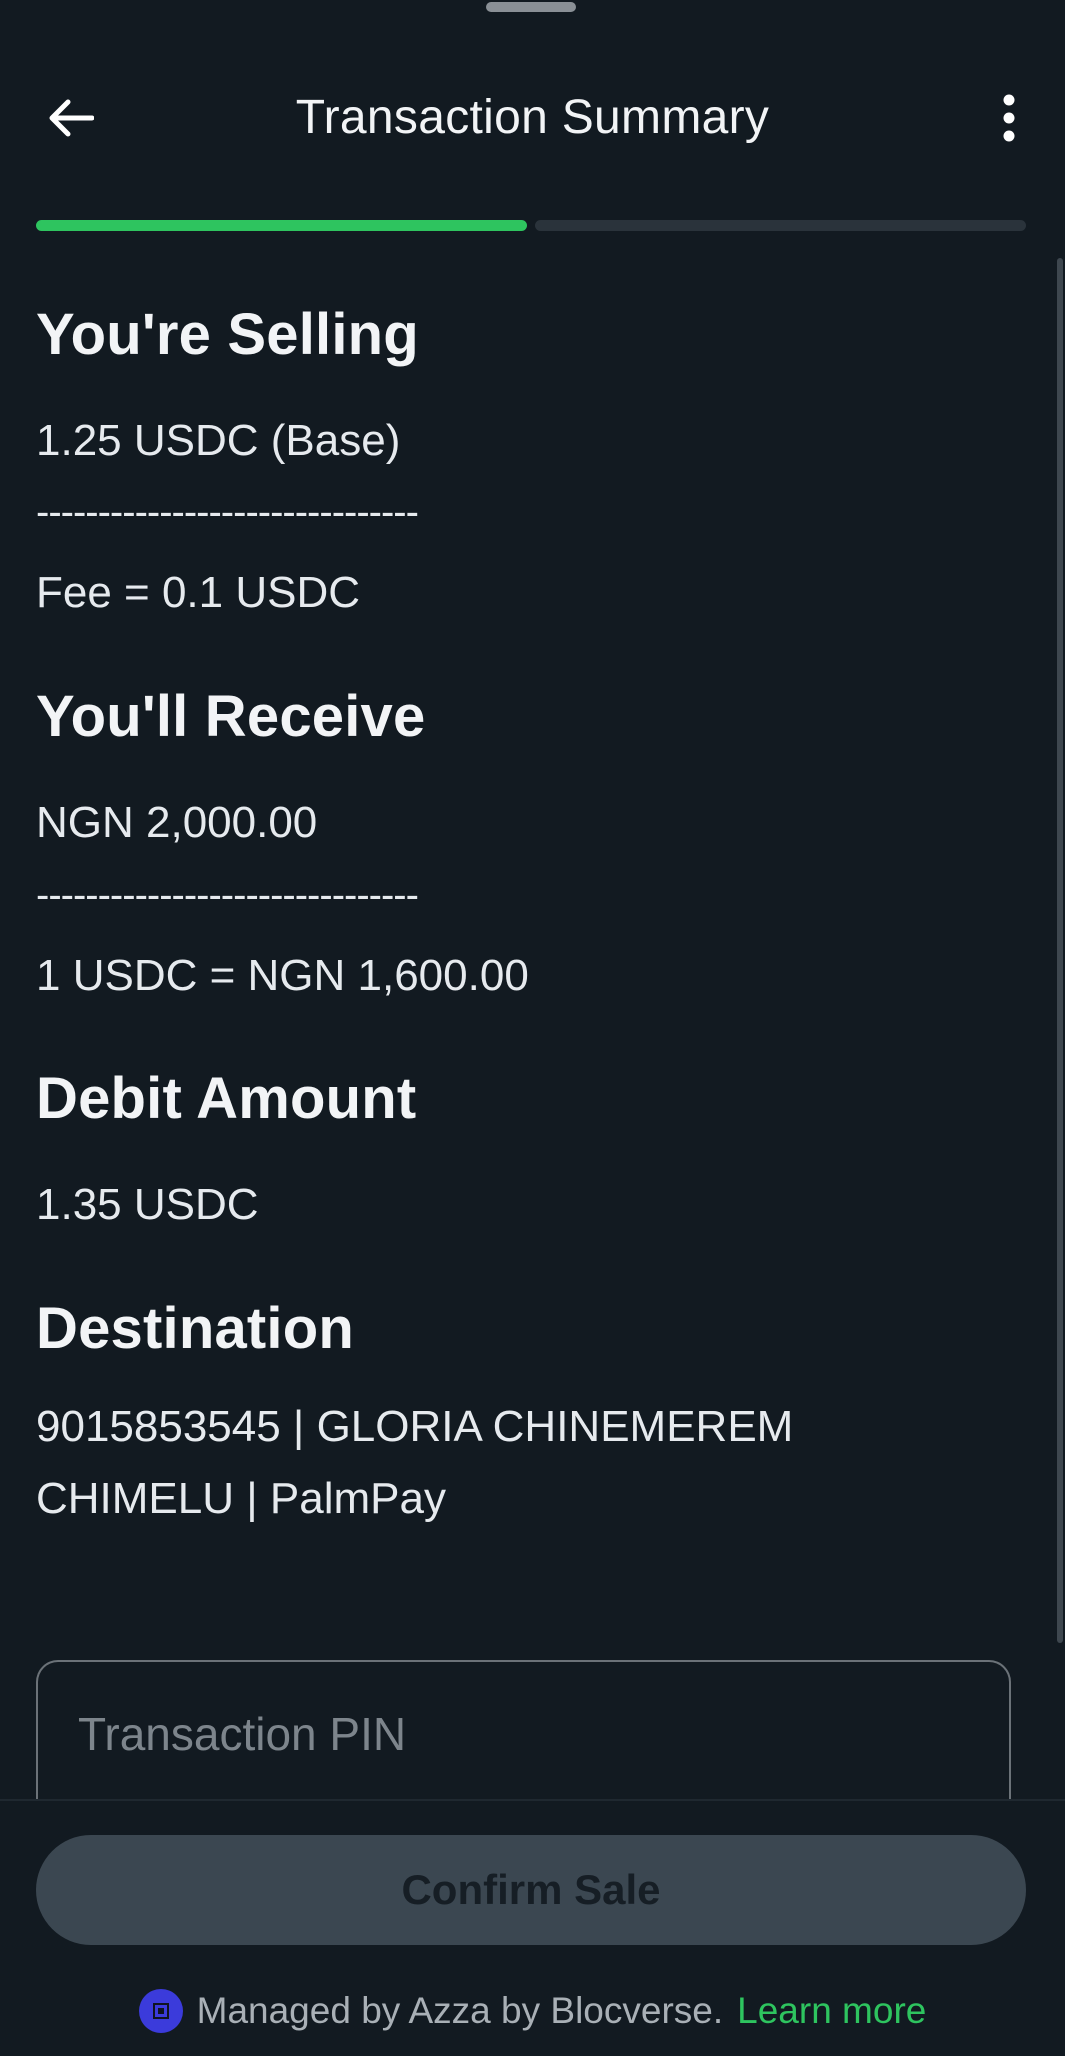 This screenshot has width=1065, height=2056. What do you see at coordinates (241, 1499) in the screenshot?
I see `destination-line-2: CHIMELU | PalmPay` at bounding box center [241, 1499].